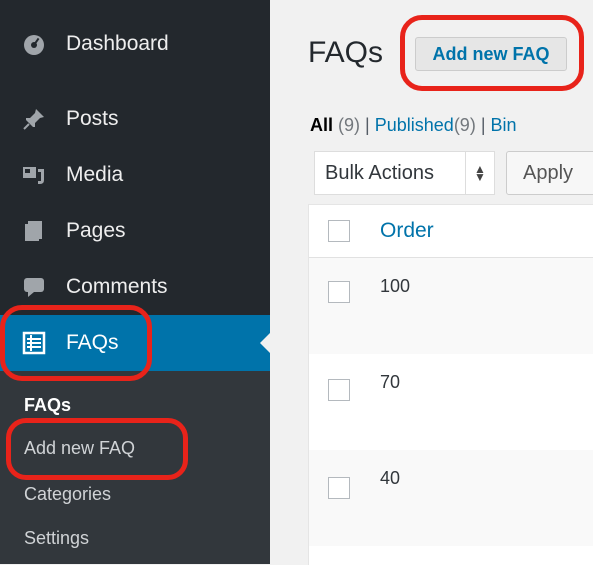 The image size is (593, 565). What do you see at coordinates (451, 306) in the screenshot?
I see `table-row: 100` at bounding box center [451, 306].